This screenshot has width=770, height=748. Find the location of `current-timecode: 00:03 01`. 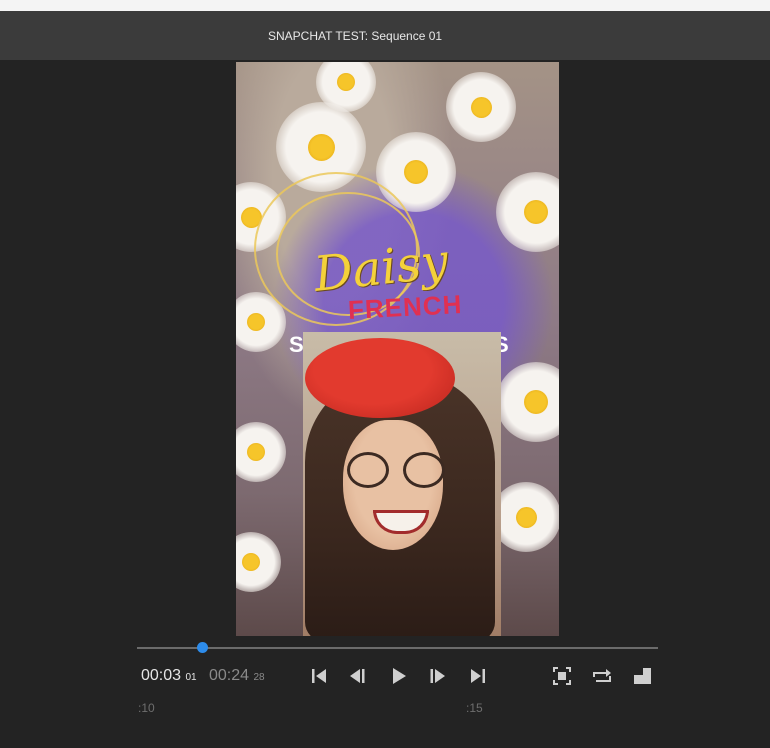

current-timecode: 00:03 01 is located at coordinates (169, 676).